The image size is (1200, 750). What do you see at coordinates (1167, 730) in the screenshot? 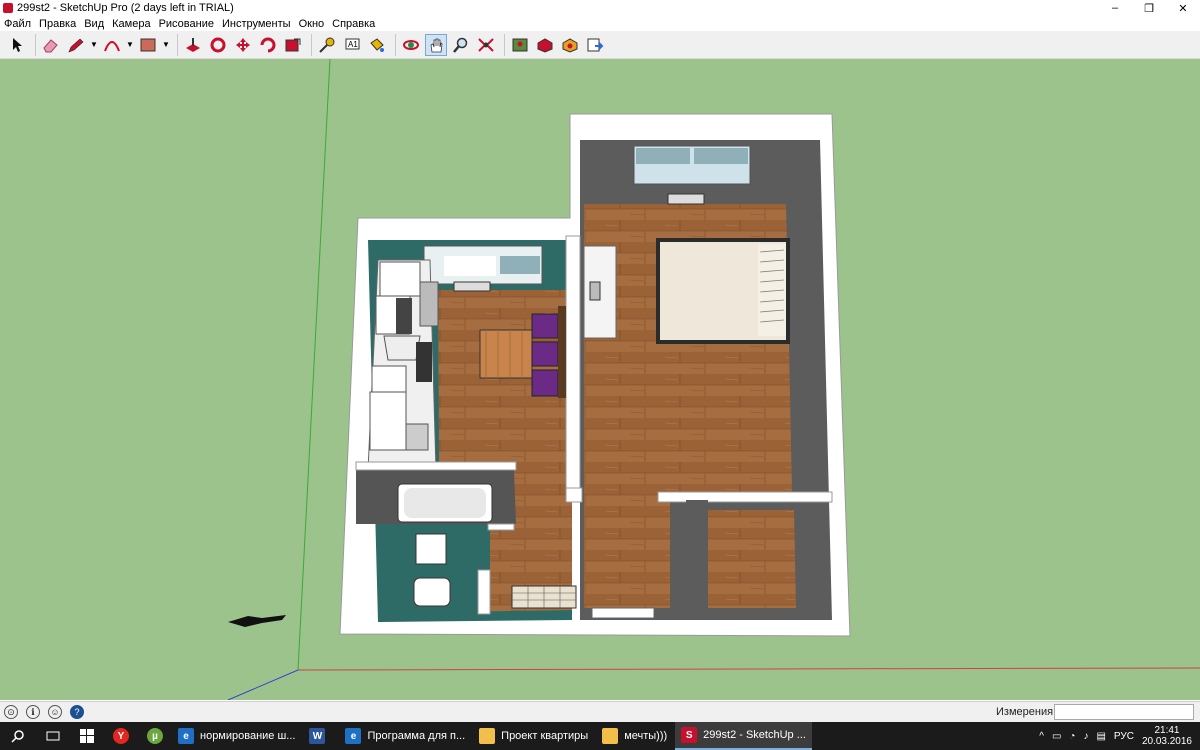
I see `clock-time: 21:41` at bounding box center [1167, 730].